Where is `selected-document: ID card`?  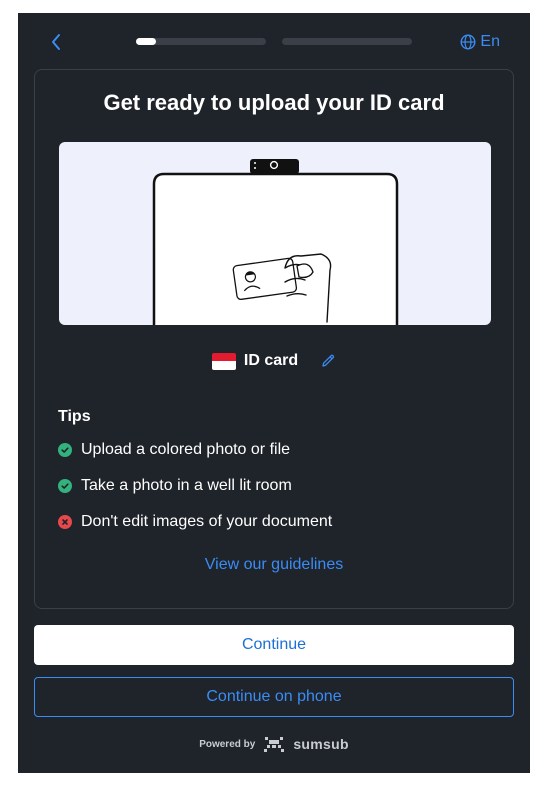
selected-document: ID card is located at coordinates (274, 361).